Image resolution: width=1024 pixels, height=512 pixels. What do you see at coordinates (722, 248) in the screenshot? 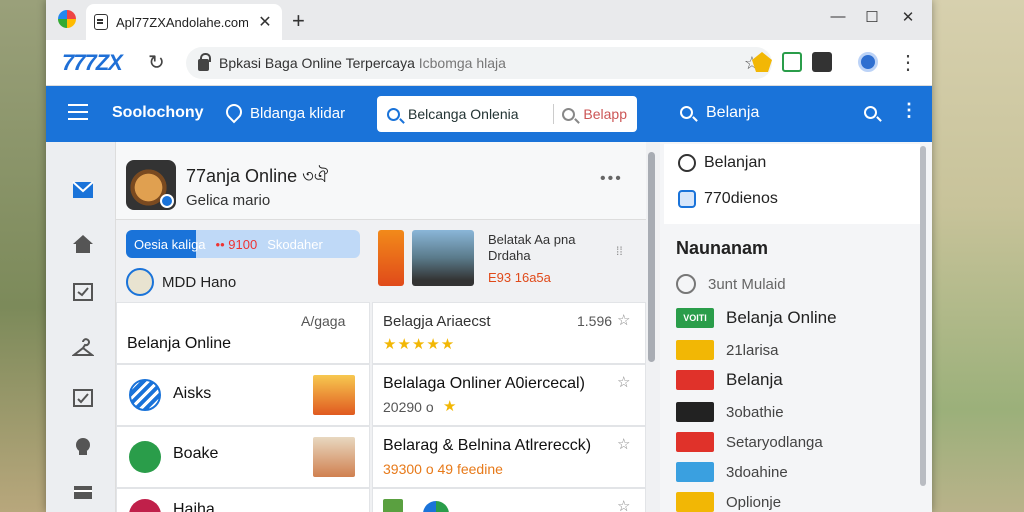
I see `panel-section-title: Naunanam` at bounding box center [722, 248].